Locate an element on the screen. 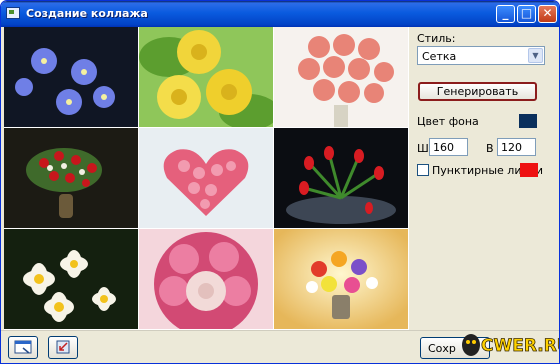 The height and width of the screenshot is (364, 560). height-label: В is located at coordinates (490, 148).